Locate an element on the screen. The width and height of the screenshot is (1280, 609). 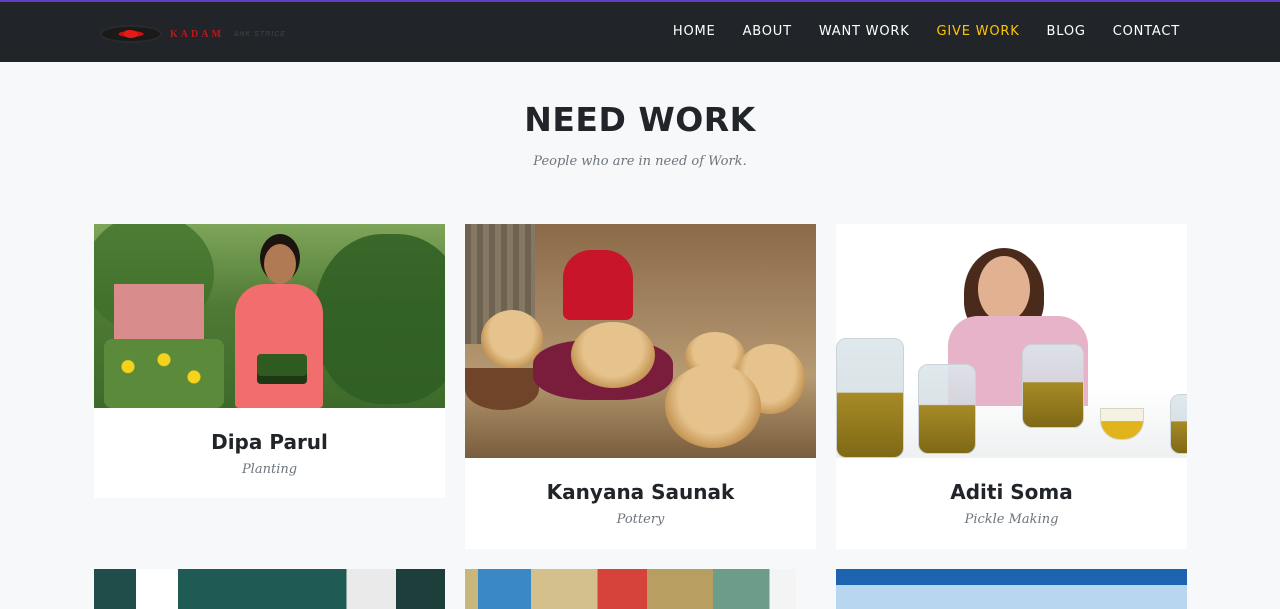
section-title: NEED WORK is located at coordinates (640, 119).